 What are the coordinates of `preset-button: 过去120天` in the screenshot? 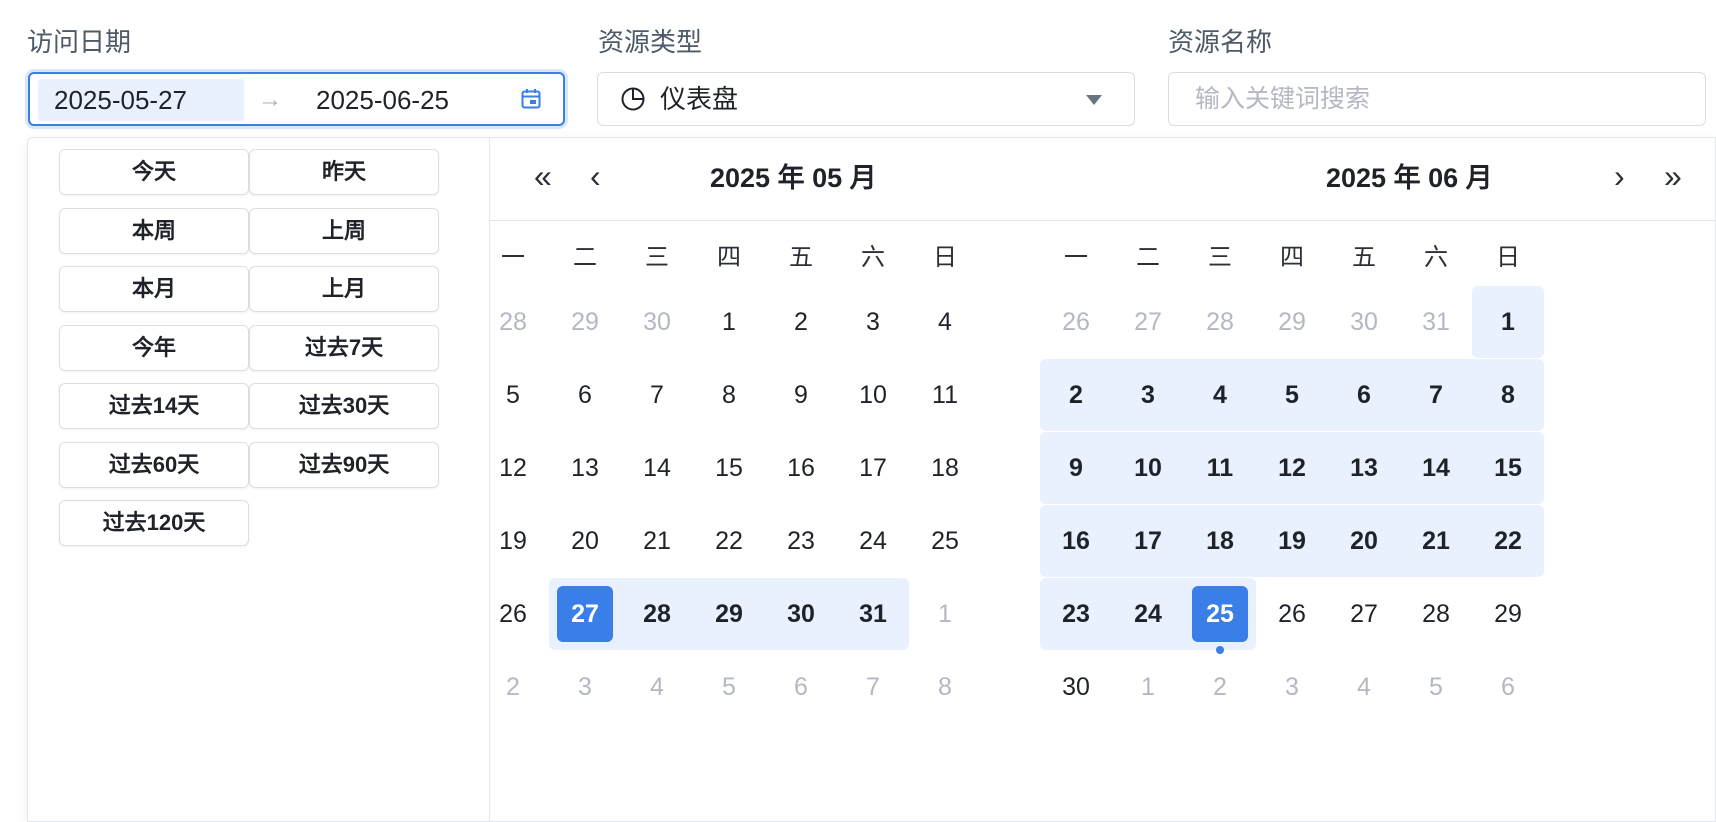 It's located at (154, 523).